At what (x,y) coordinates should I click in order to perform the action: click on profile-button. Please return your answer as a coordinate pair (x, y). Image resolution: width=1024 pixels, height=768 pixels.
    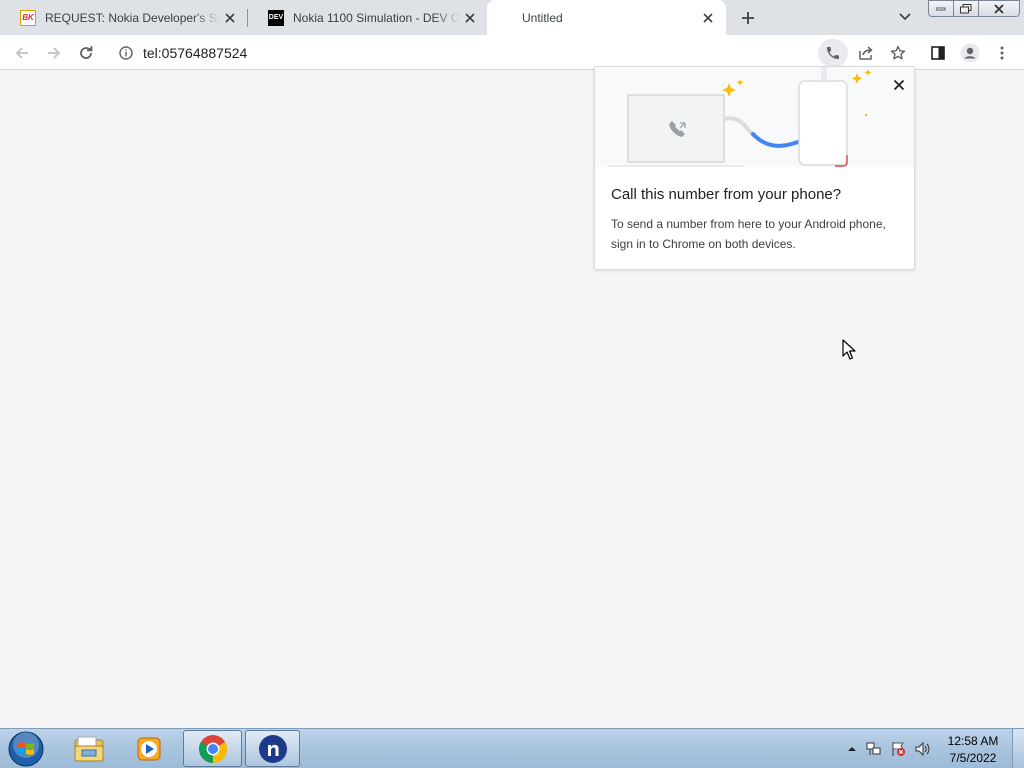
    Looking at the image, I should click on (970, 53).